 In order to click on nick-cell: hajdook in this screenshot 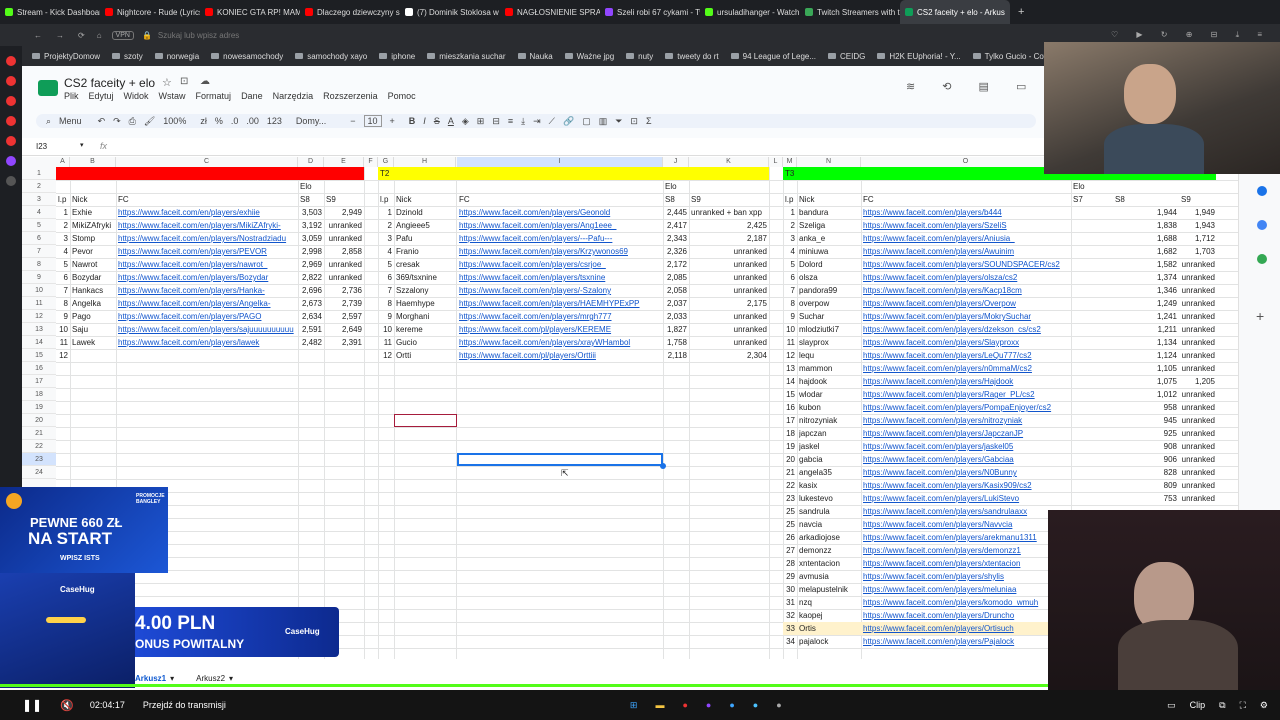, I will do `click(829, 381)`.